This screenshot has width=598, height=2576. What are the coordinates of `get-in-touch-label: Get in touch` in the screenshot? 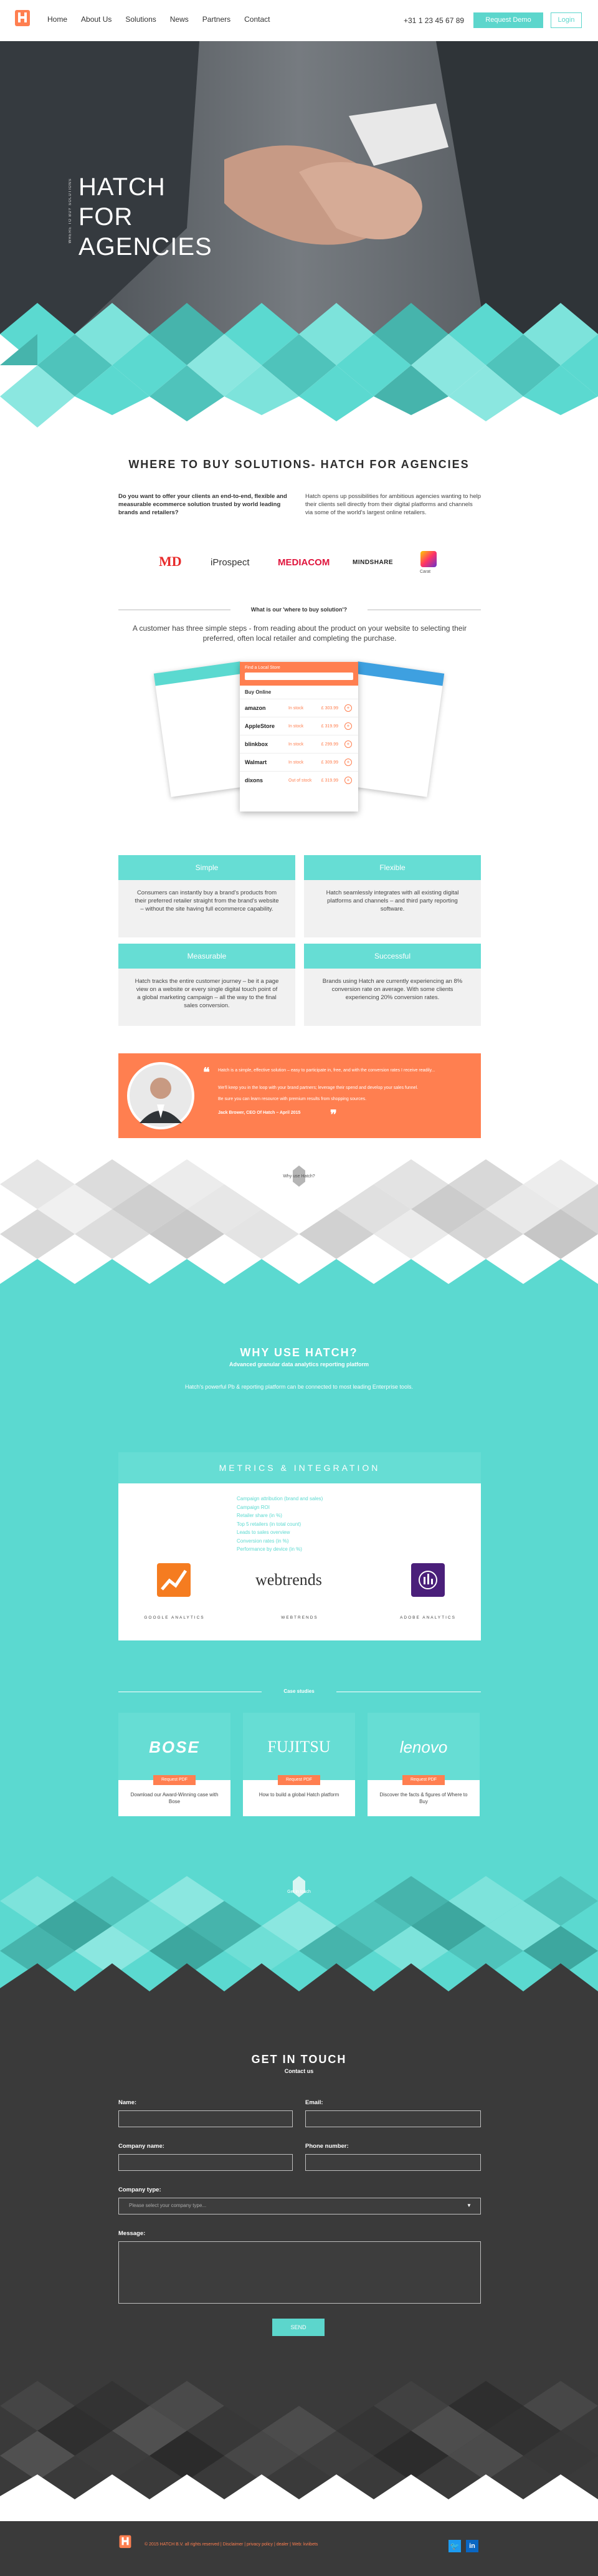 It's located at (299, 1892).